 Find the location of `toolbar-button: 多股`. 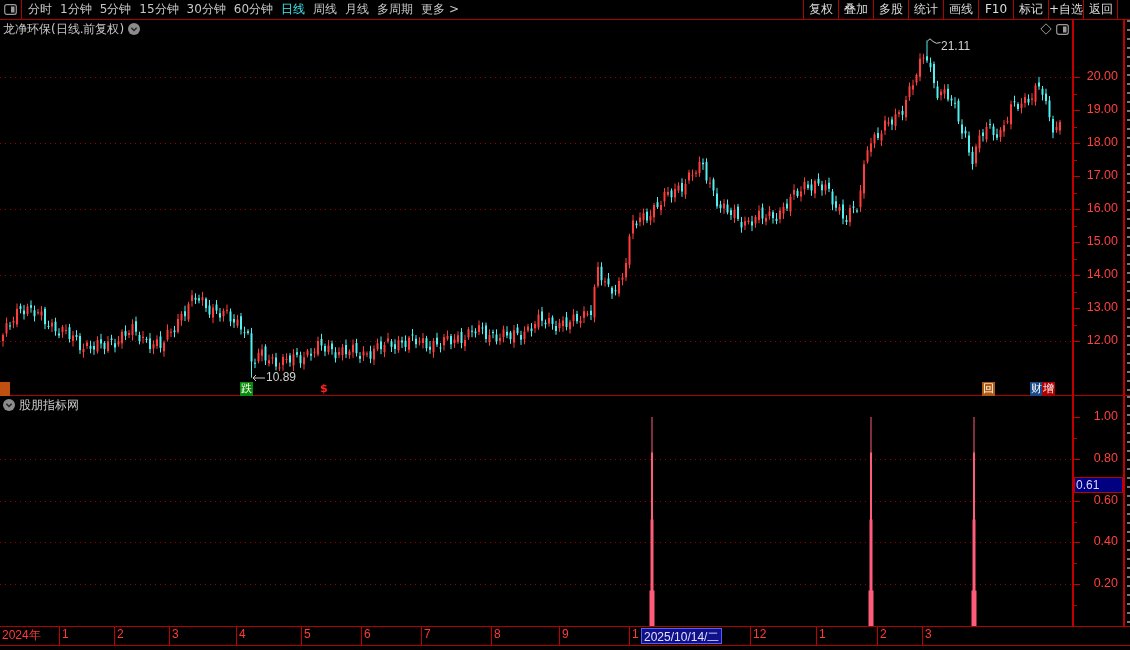

toolbar-button: 多股 is located at coordinates (890, 9).